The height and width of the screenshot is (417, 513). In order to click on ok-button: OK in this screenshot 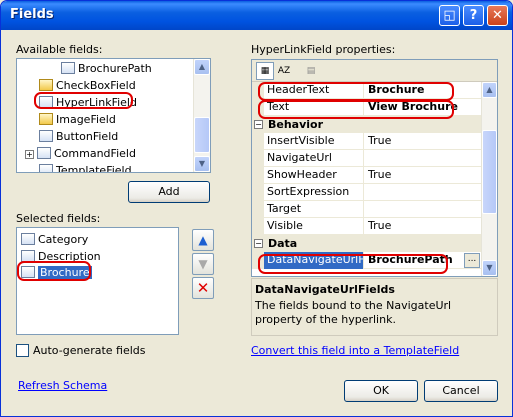, I will do `click(381, 391)`.